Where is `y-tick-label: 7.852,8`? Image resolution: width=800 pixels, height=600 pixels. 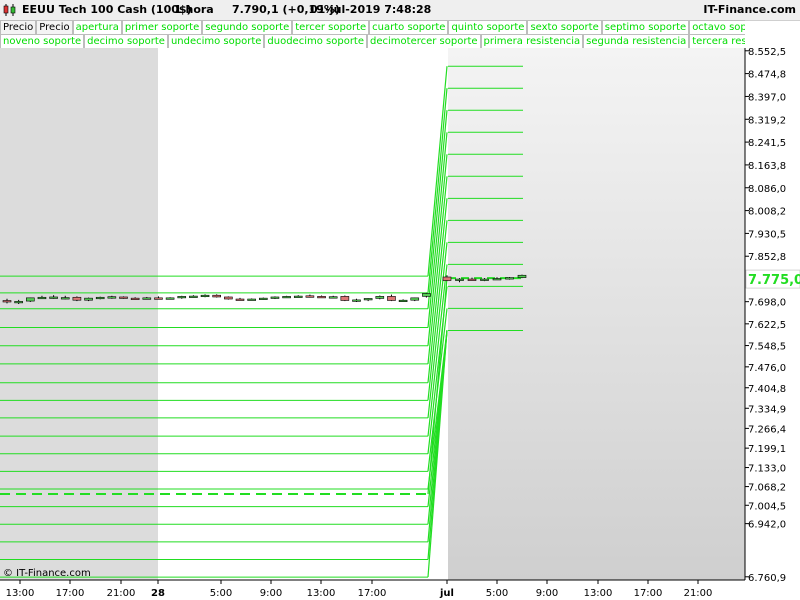 y-tick-label: 7.852,8 is located at coordinates (767, 257).